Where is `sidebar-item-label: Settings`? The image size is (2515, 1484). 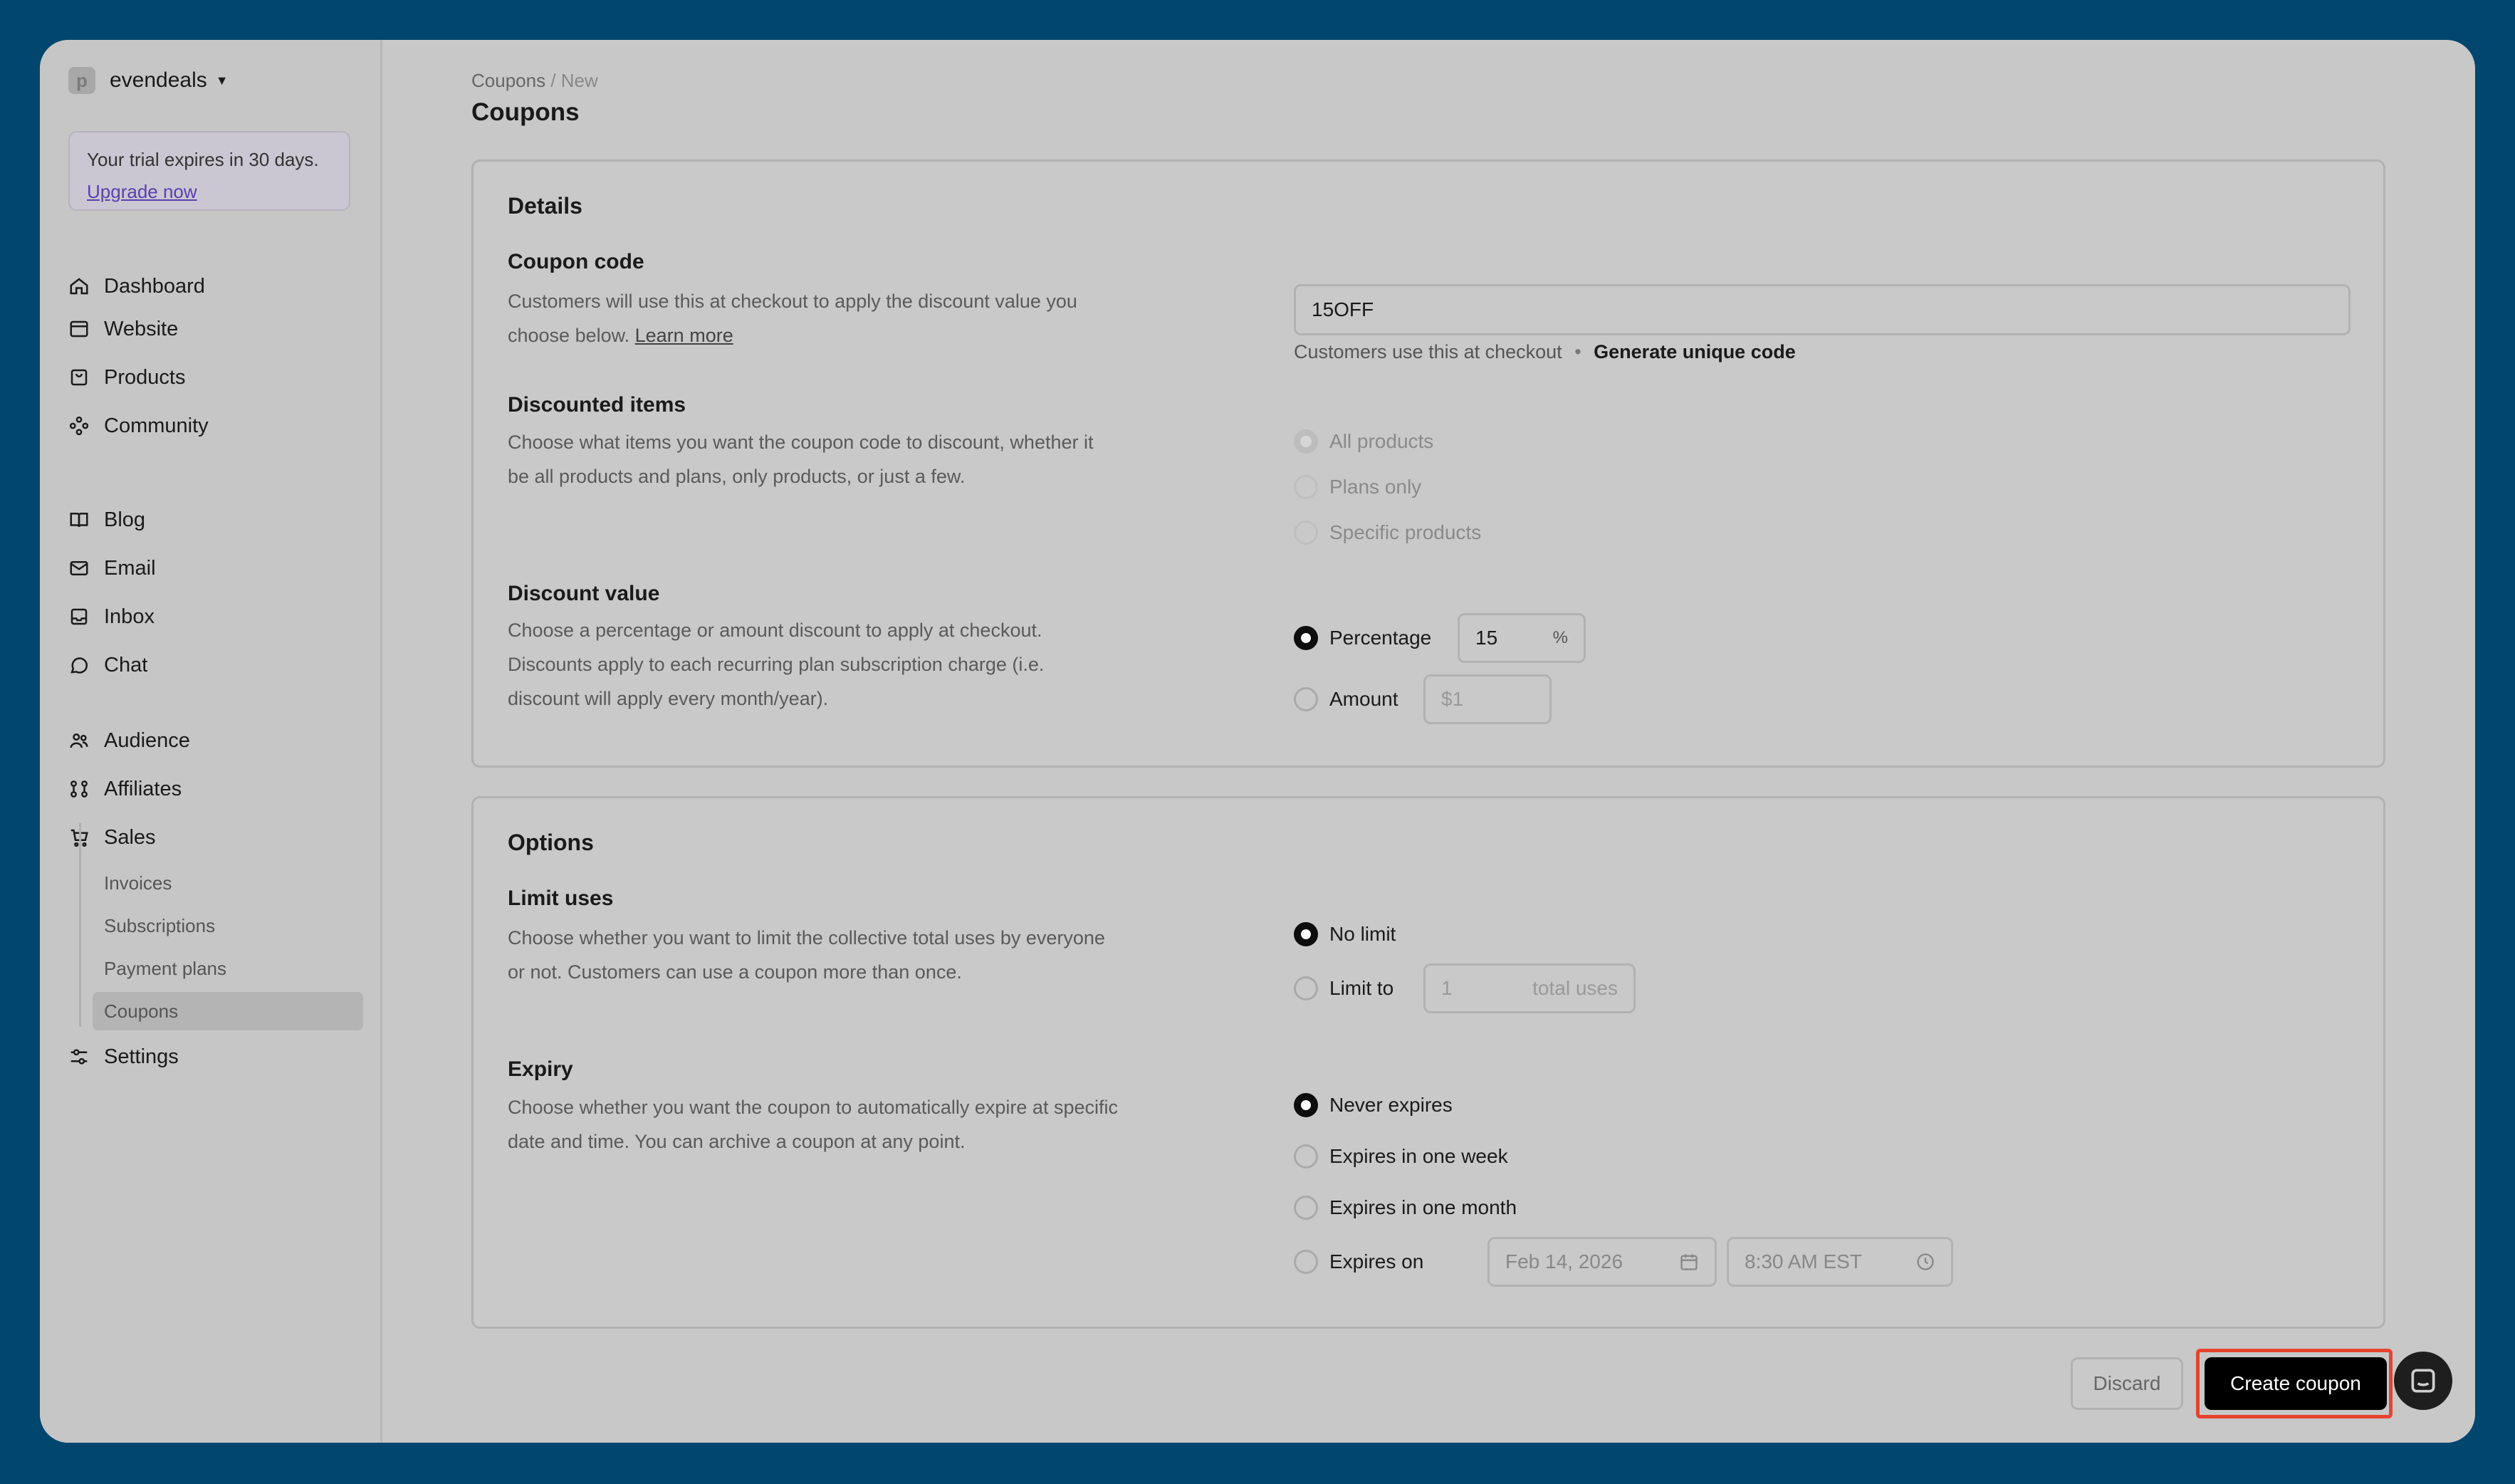 sidebar-item-label: Settings is located at coordinates (141, 1056).